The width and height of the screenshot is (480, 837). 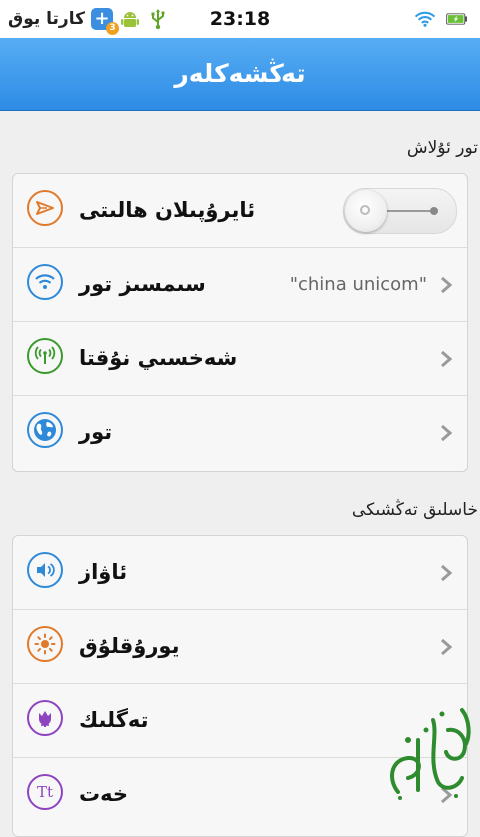 What do you see at coordinates (400, 211) in the screenshot?
I see `airplane-mode-toggle` at bounding box center [400, 211].